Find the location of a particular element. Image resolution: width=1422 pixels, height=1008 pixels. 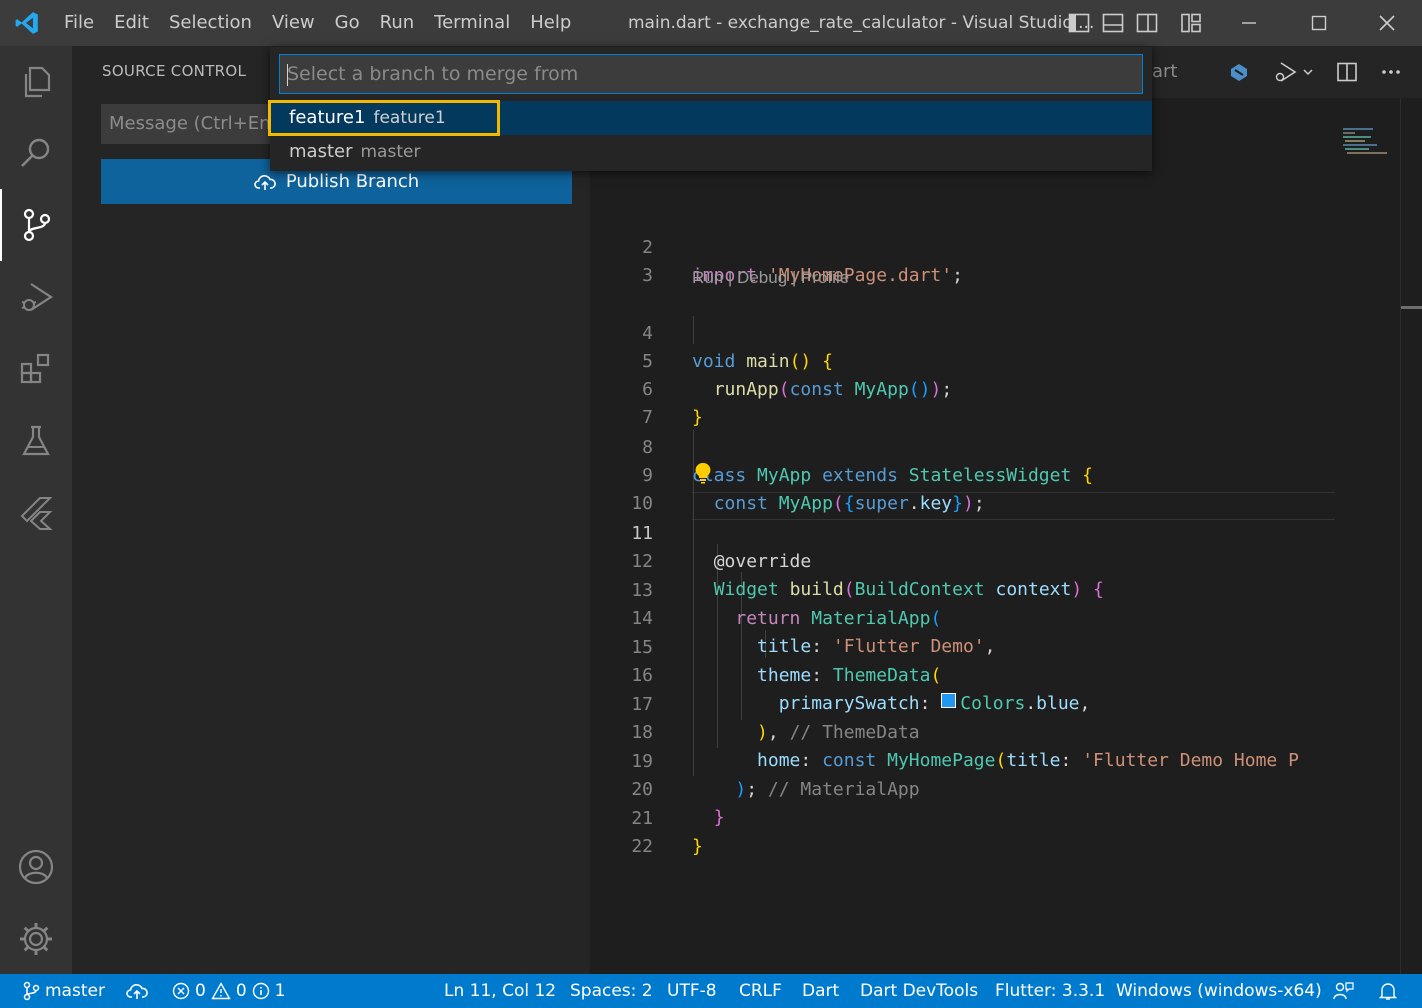

problems-status: 0 0 1 is located at coordinates (228, 991).